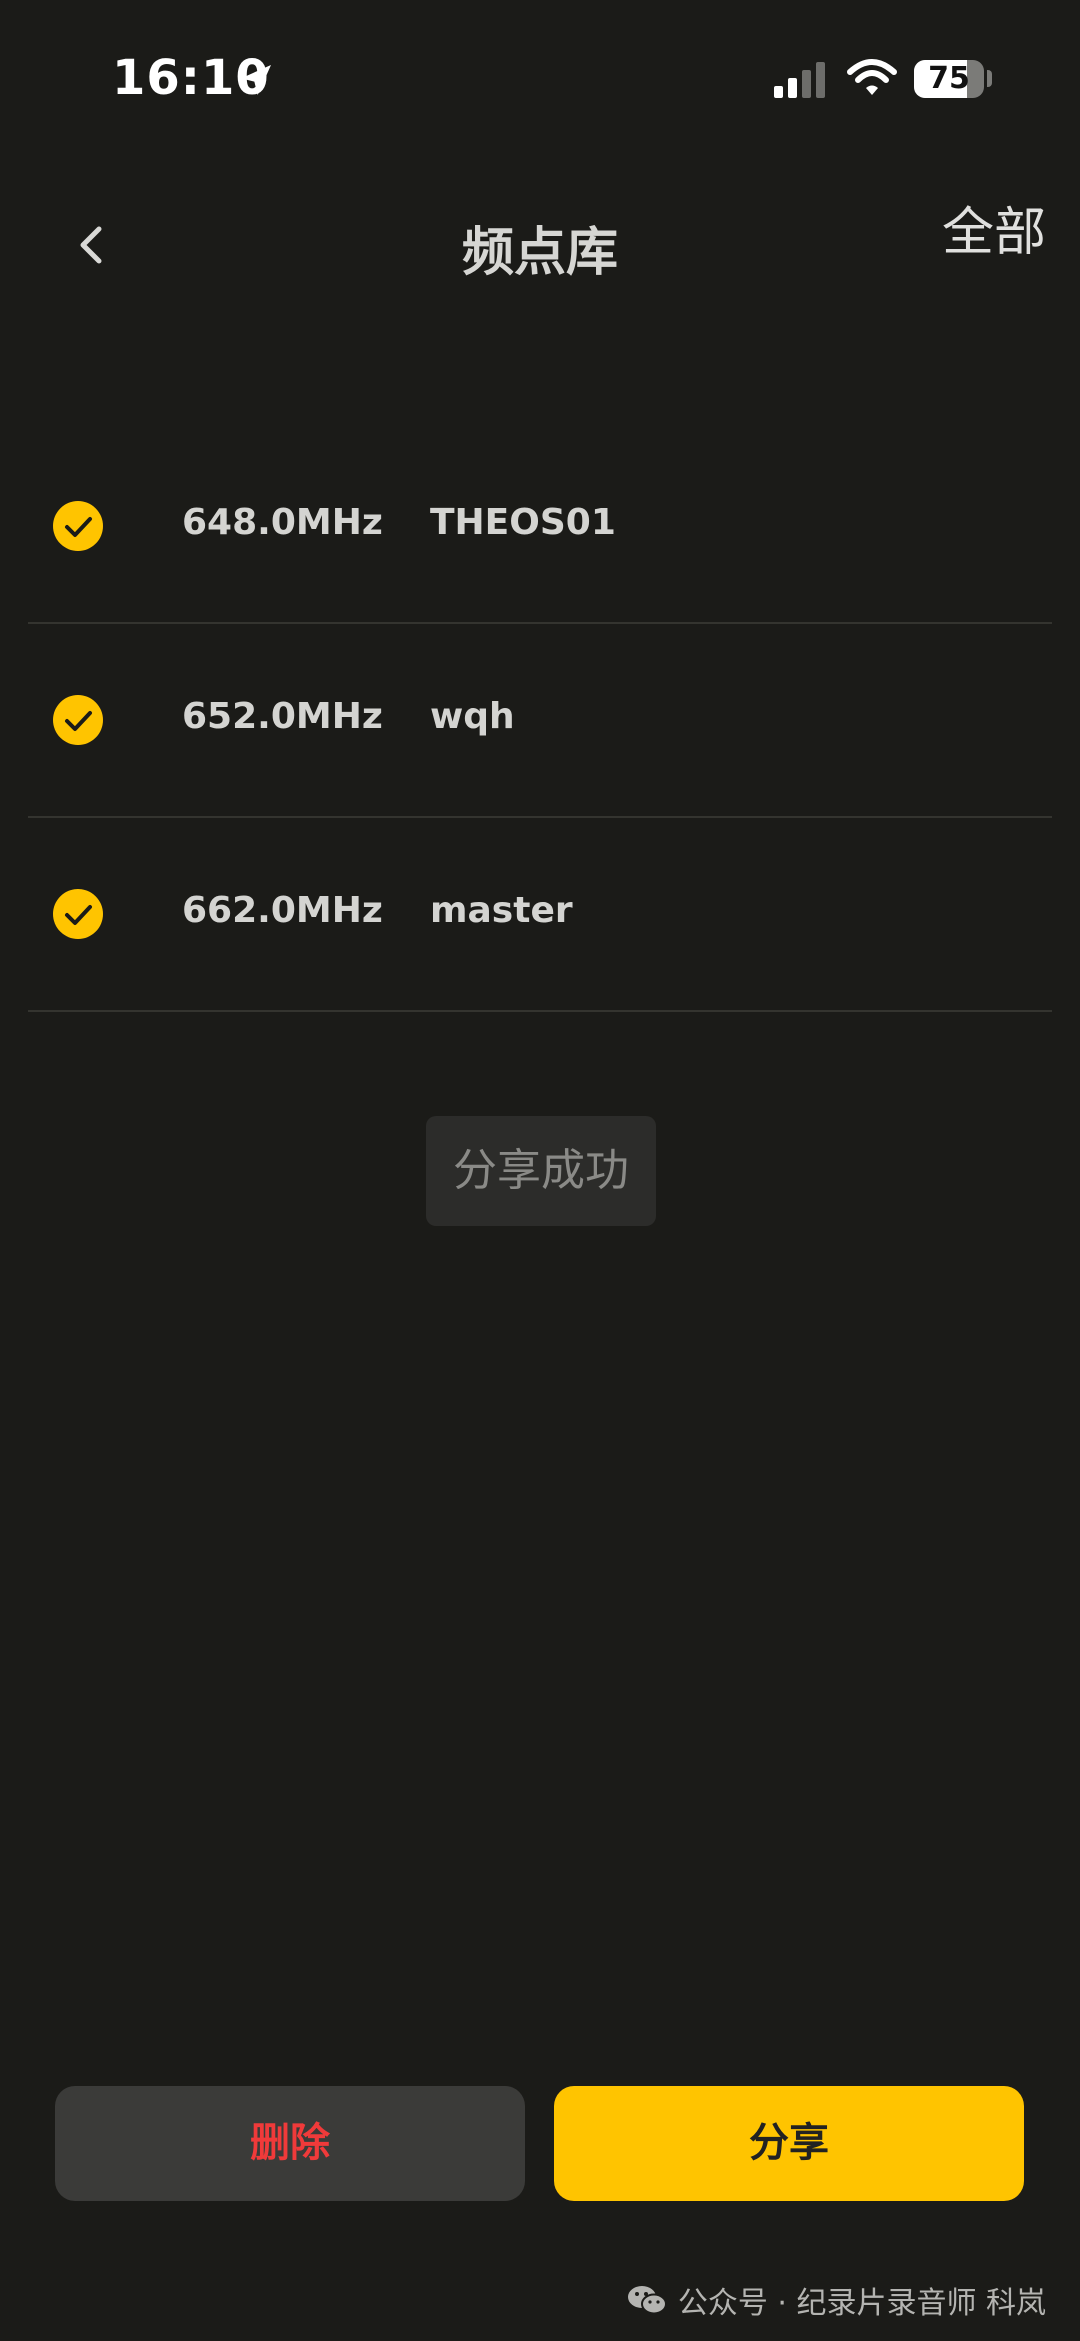 This screenshot has height=2341, width=1080. I want to click on frequency-row: 662.0MHz master, so click(540, 915).